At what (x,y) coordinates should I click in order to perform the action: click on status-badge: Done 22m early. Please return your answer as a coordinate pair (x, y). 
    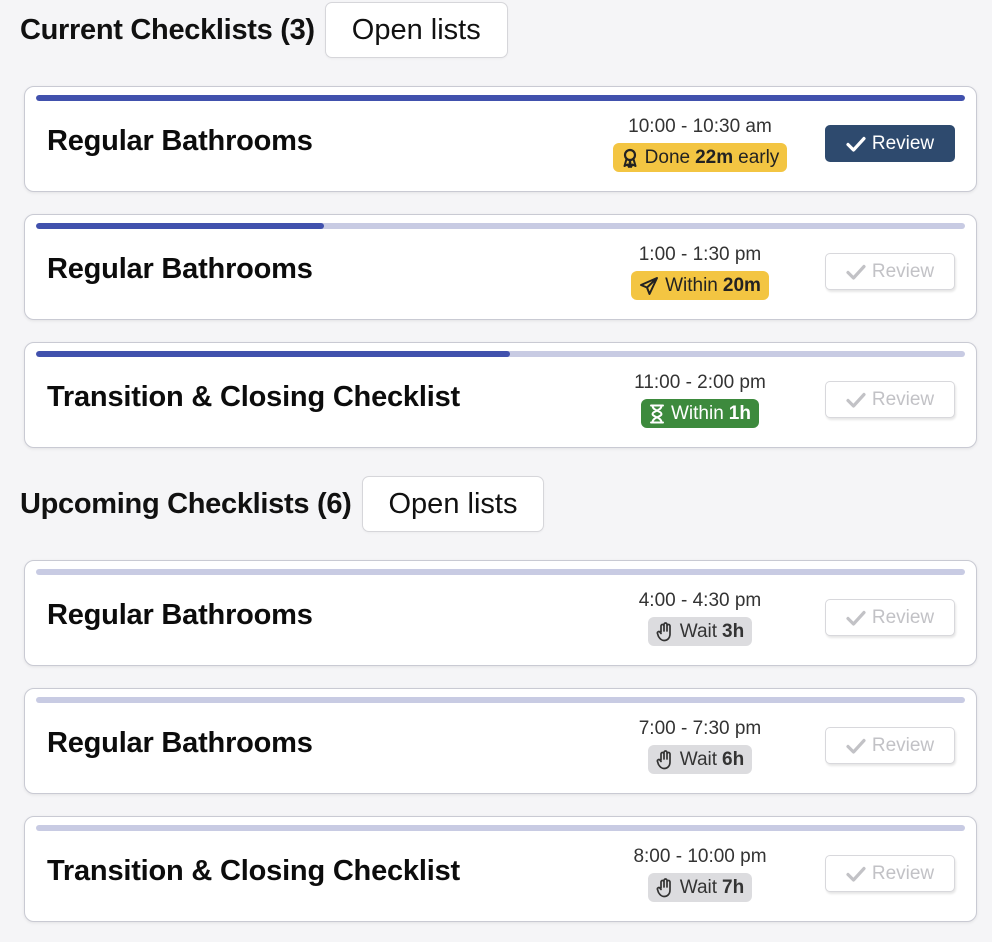
    Looking at the image, I should click on (700, 157).